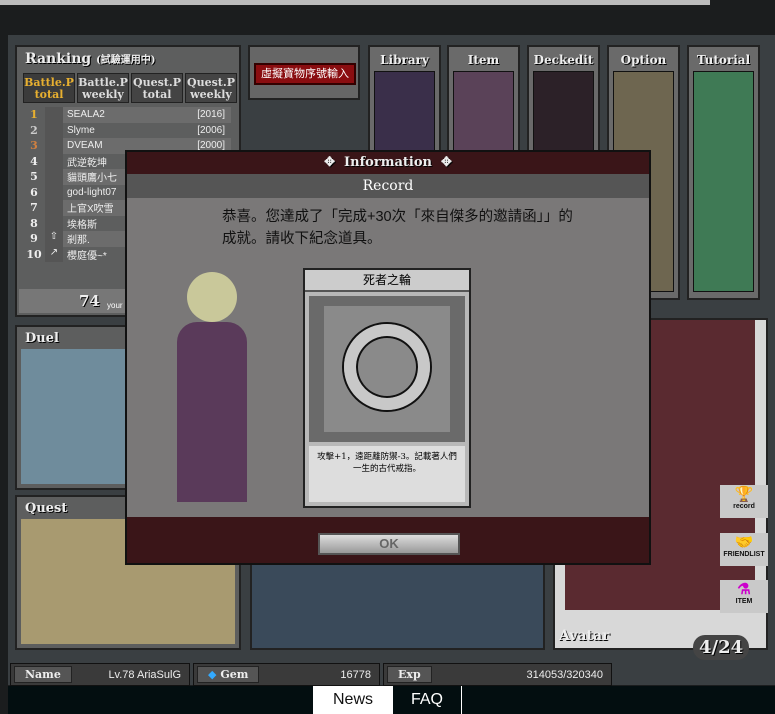 Image resolution: width=775 pixels, height=714 pixels. I want to click on your-rank-label: your, so click(115, 305).